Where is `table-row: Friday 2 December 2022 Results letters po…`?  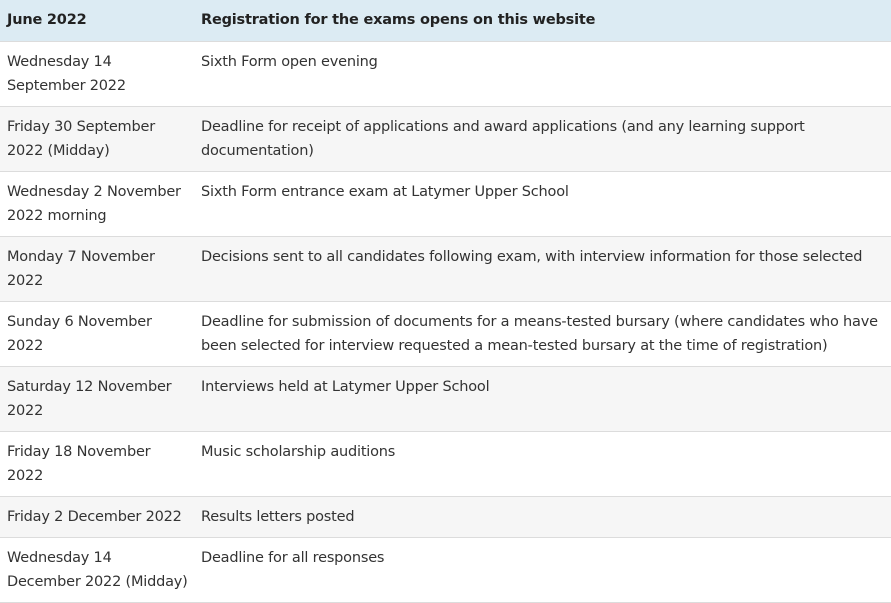
table-row: Friday 2 December 2022 Results letters po… is located at coordinates (445, 517).